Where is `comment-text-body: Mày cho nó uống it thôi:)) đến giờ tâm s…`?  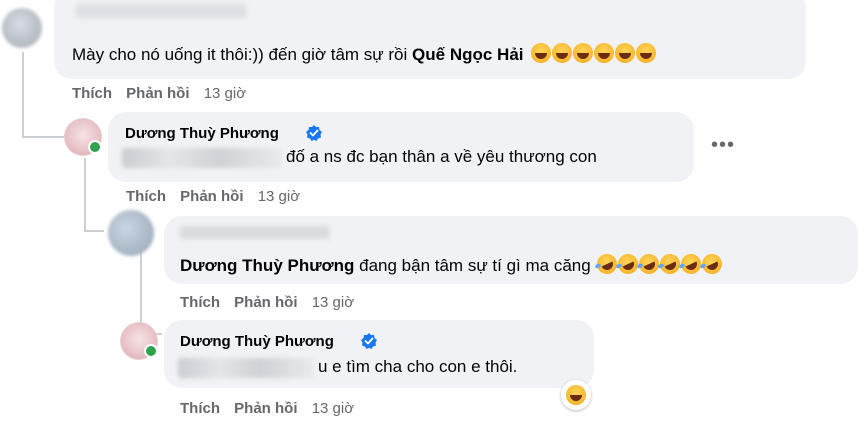
comment-text-body: Mày cho nó uống it thôi:)) đến giờ tâm s… is located at coordinates (240, 54).